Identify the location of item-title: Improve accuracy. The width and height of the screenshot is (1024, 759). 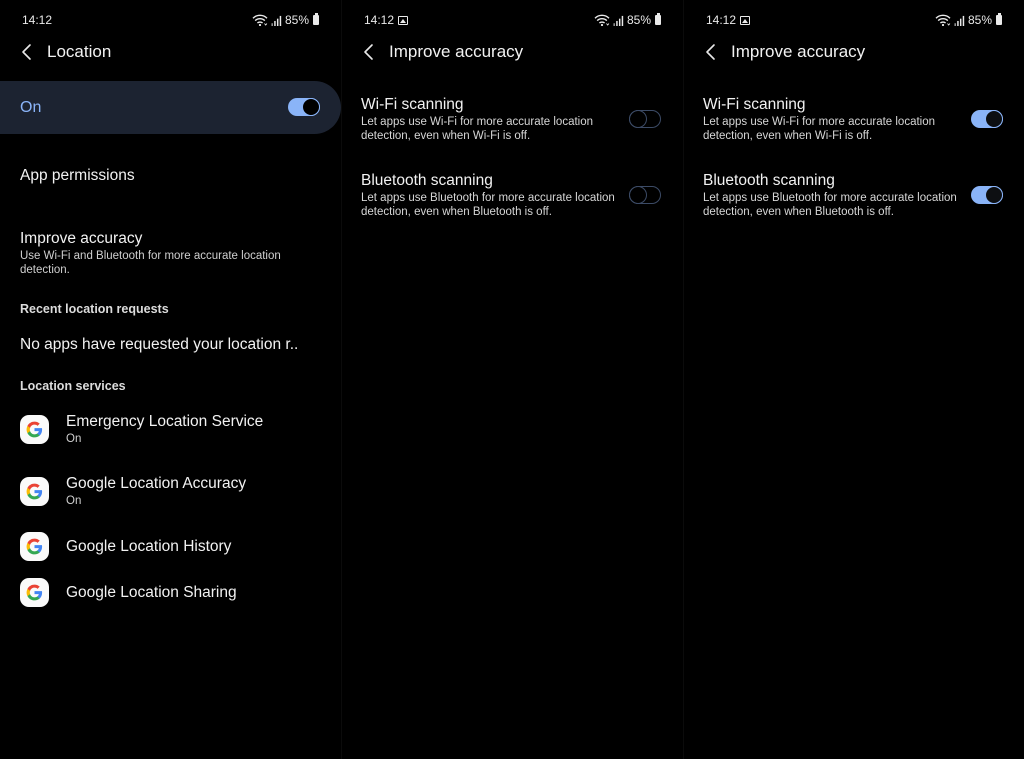
(81, 238).